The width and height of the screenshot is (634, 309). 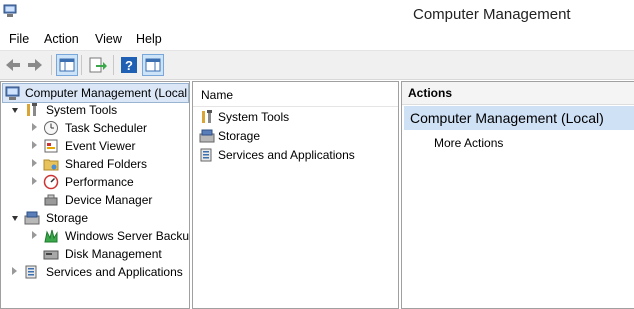 I want to click on tree-item-label: Performance, so click(x=99, y=182).